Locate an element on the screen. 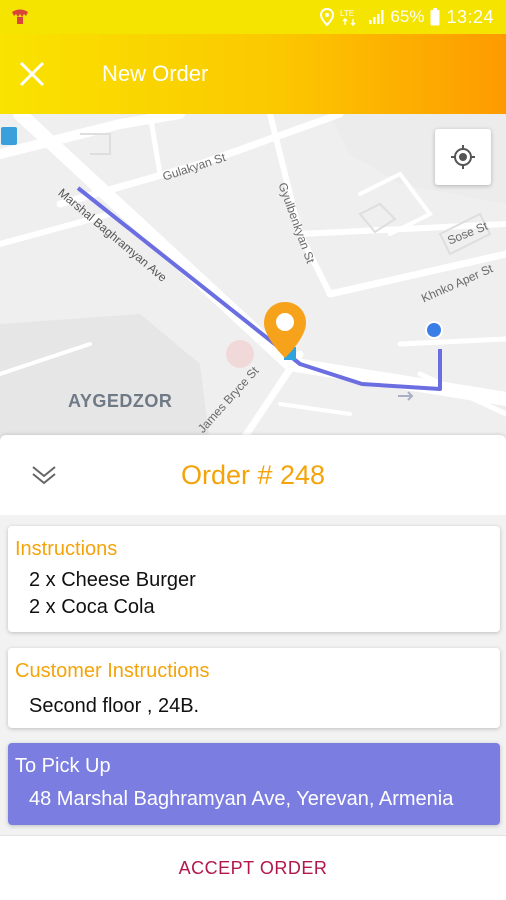 The height and width of the screenshot is (900, 506). pickup-pin-icon is located at coordinates (285, 330).